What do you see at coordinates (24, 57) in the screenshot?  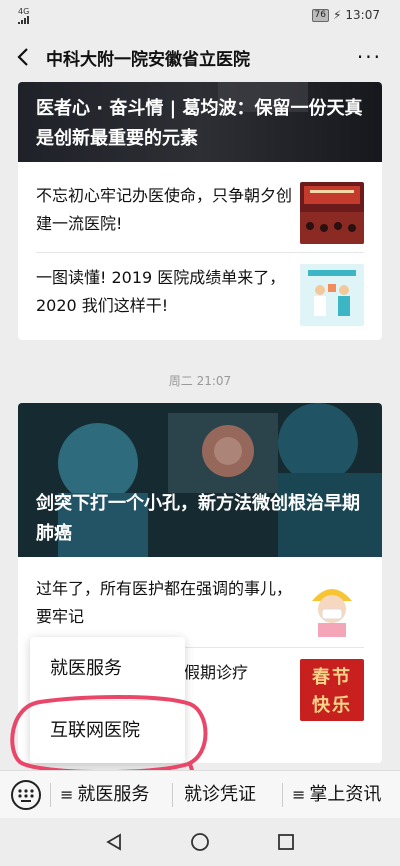 I see `back-arrow-icon` at bounding box center [24, 57].